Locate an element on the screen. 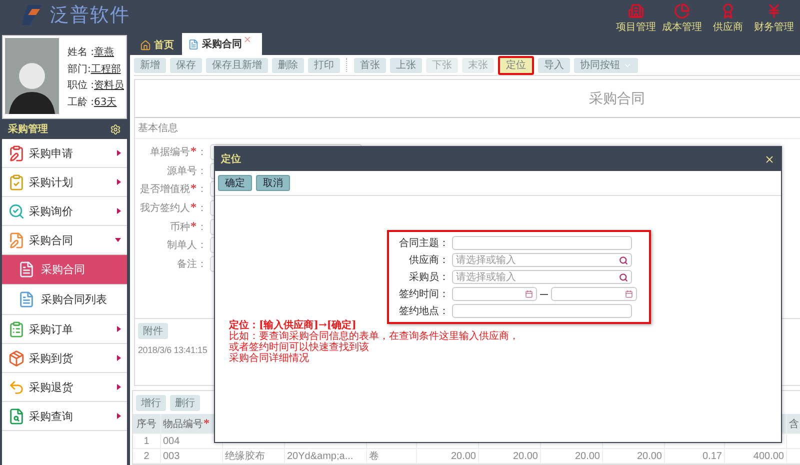  annotation-text: 采购合同详细情况 is located at coordinates (269, 358).